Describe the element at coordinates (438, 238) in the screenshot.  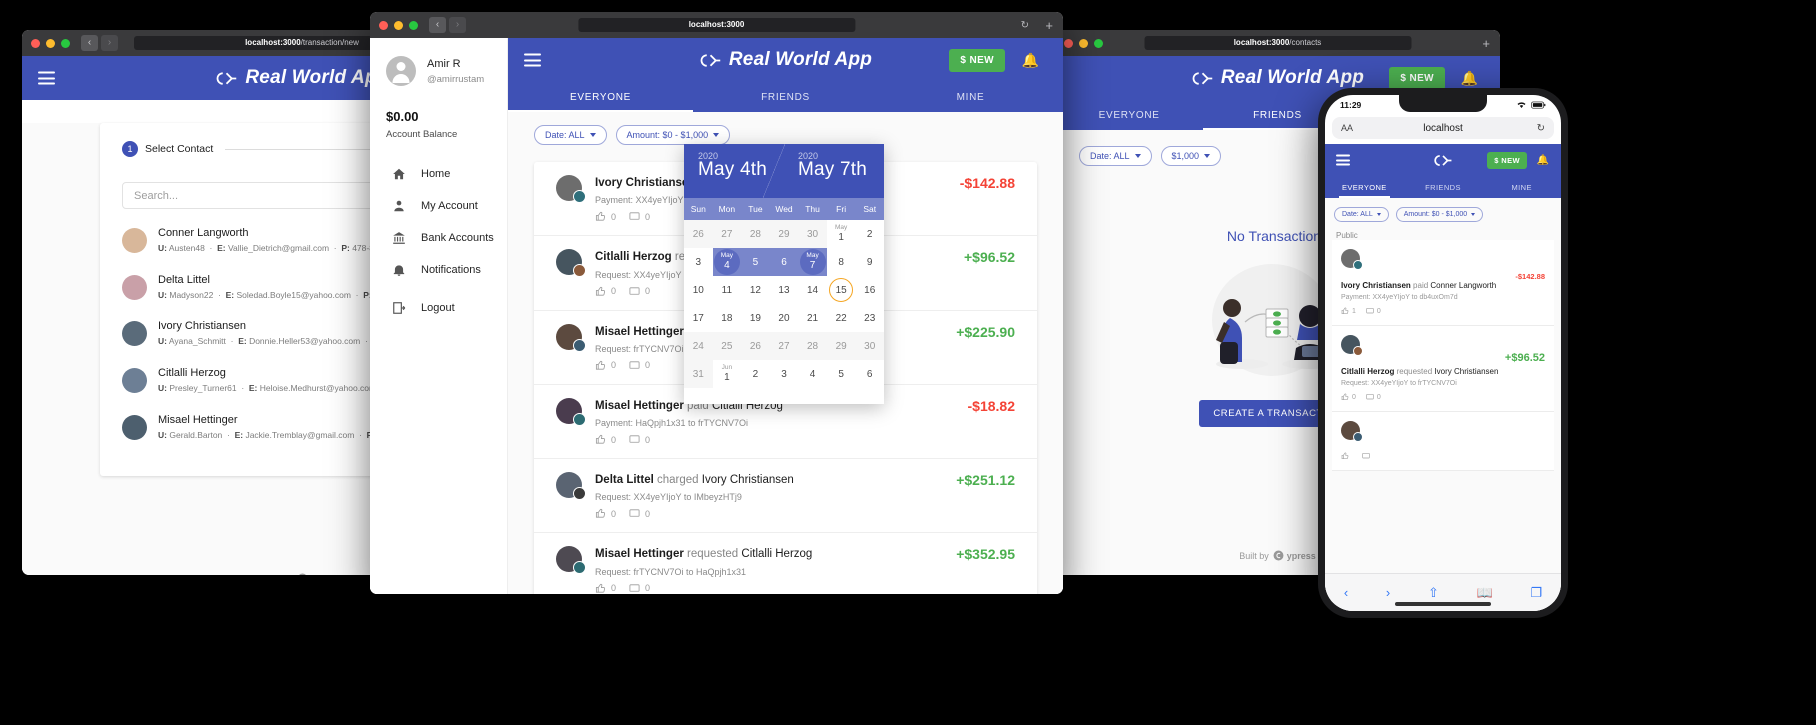
I see `drawer-item-bank-accounts: Bank Accounts` at that location.